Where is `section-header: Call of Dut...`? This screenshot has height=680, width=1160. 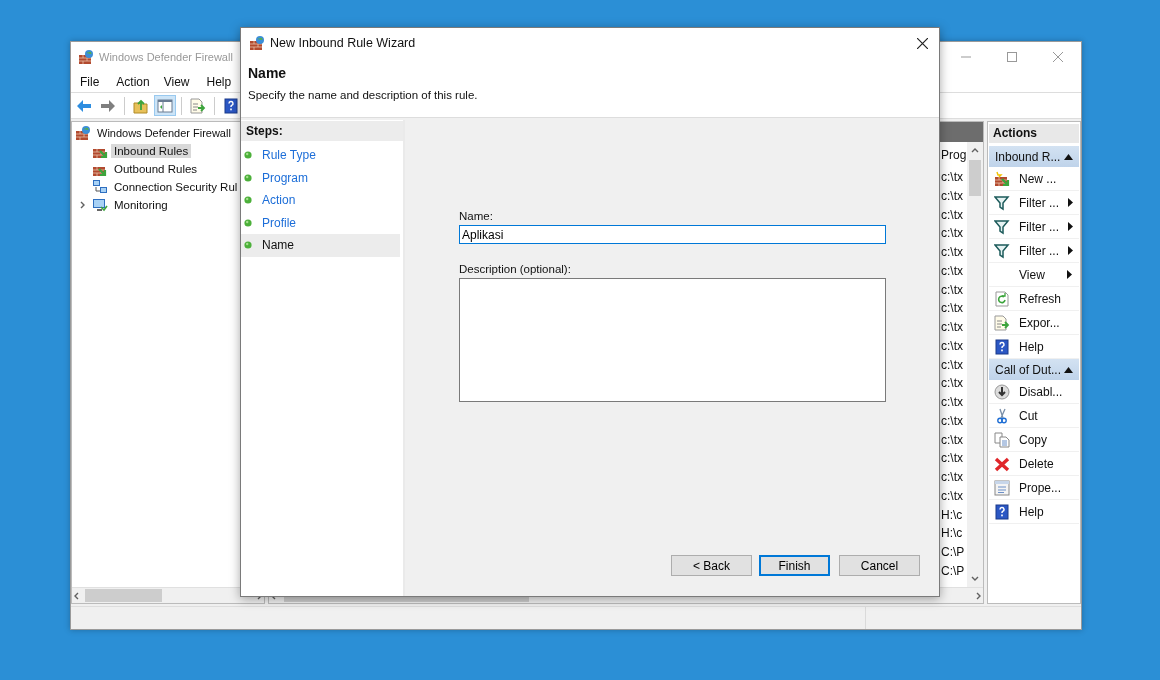
section-header: Call of Dut... is located at coordinates (1034, 369).